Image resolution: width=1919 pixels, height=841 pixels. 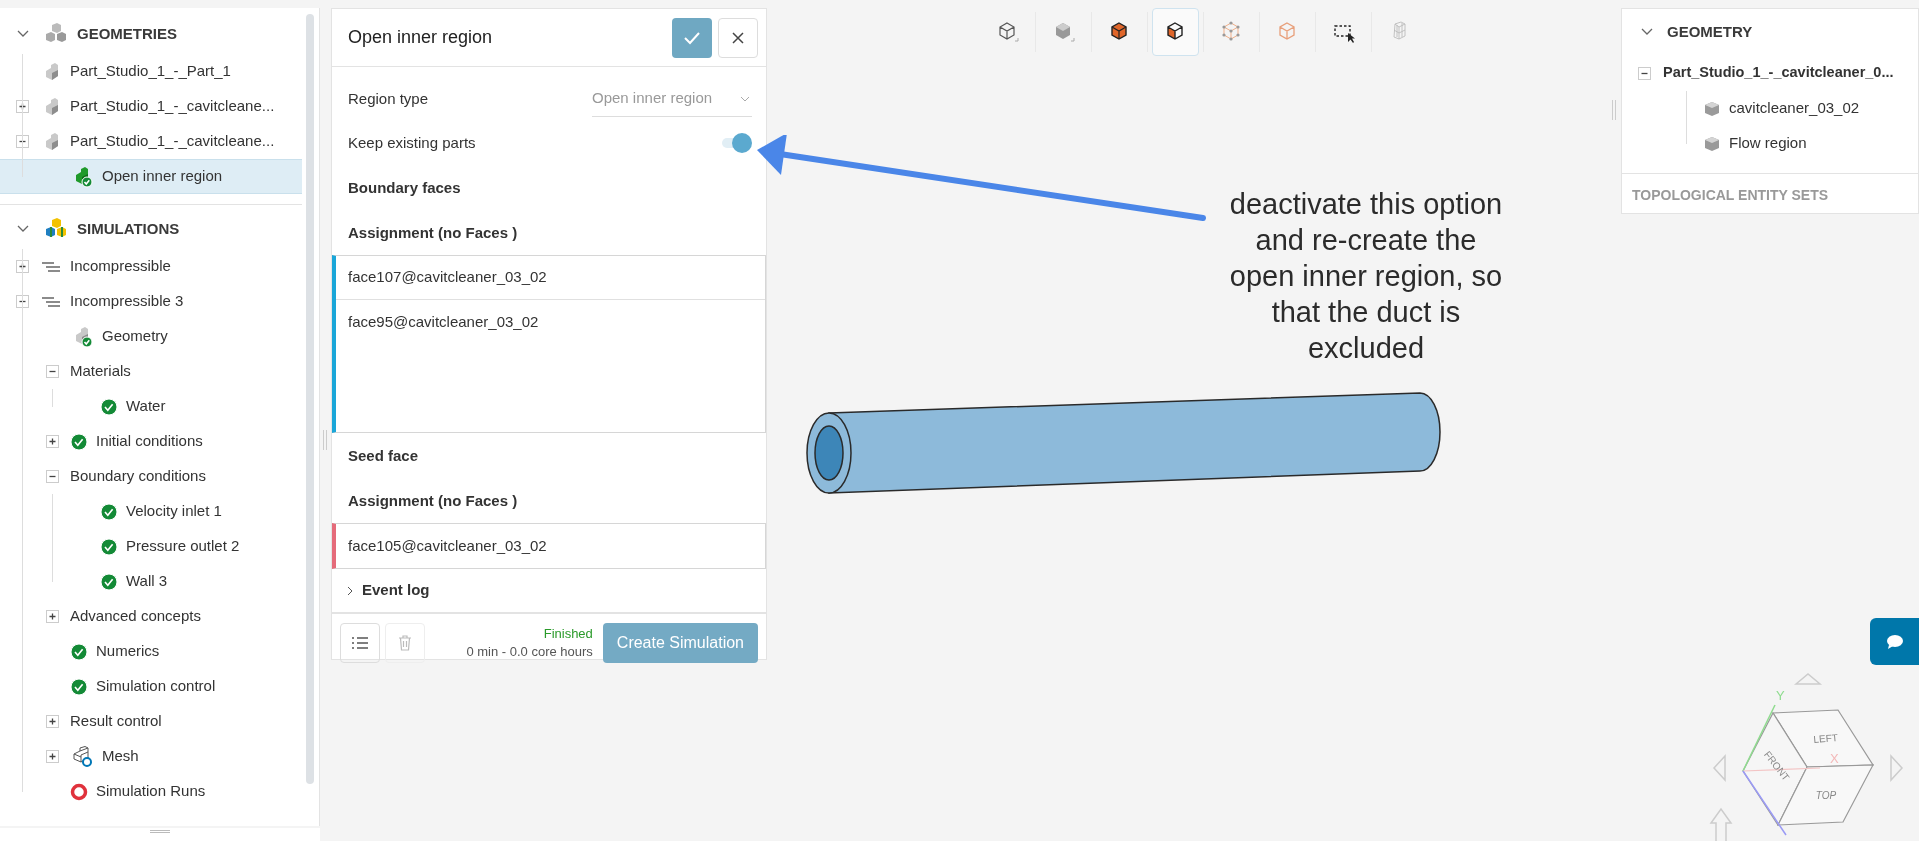 I want to click on field-label: Region type, so click(x=388, y=98).